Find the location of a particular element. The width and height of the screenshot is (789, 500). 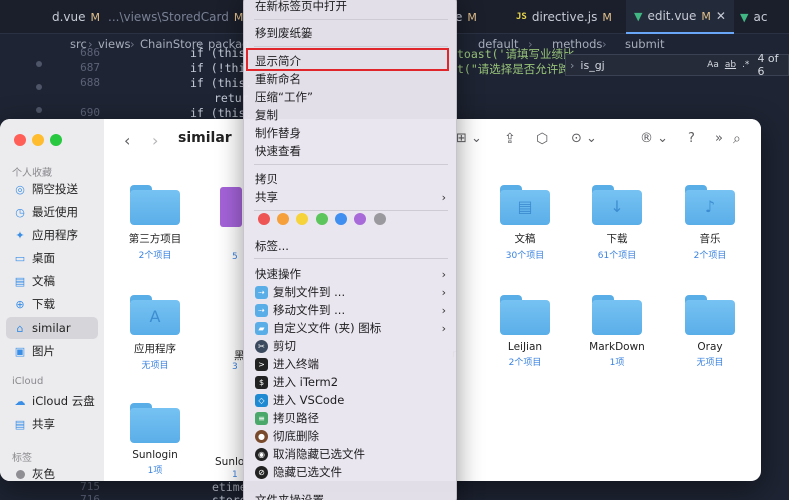

share-icon: ⇪ is located at coordinates (510, 139).